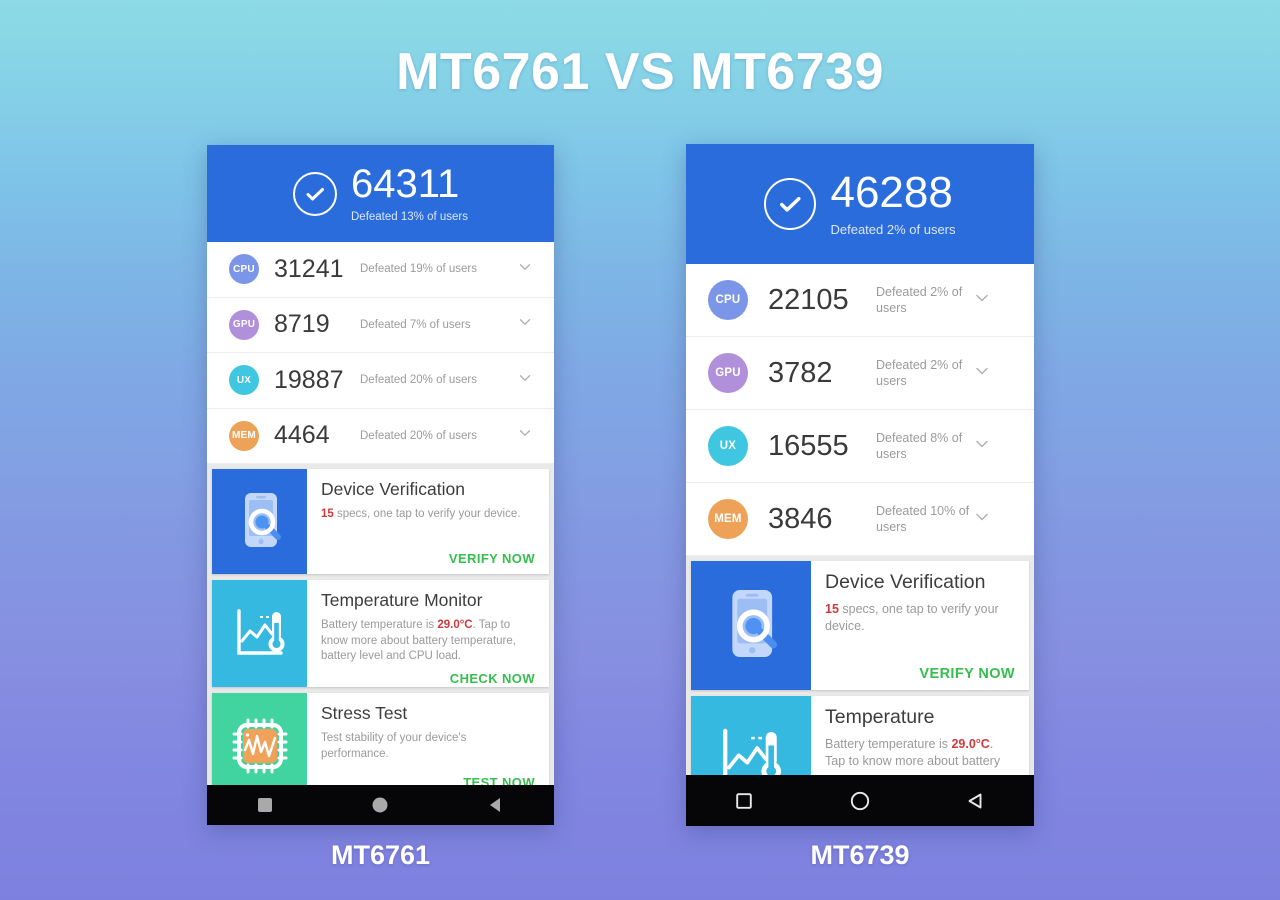 This screenshot has width=1280, height=900. Describe the element at coordinates (364, 713) in the screenshot. I see `card-title: Stress Test` at that location.